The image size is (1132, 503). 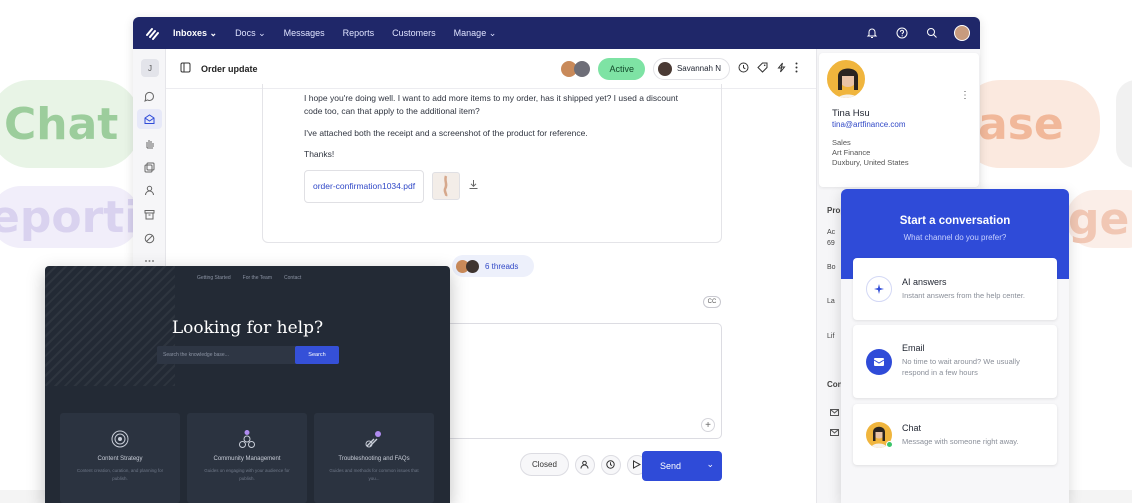 What do you see at coordinates (1021, 124) in the screenshot?
I see `bg-base-text: ase` at bounding box center [1021, 124].